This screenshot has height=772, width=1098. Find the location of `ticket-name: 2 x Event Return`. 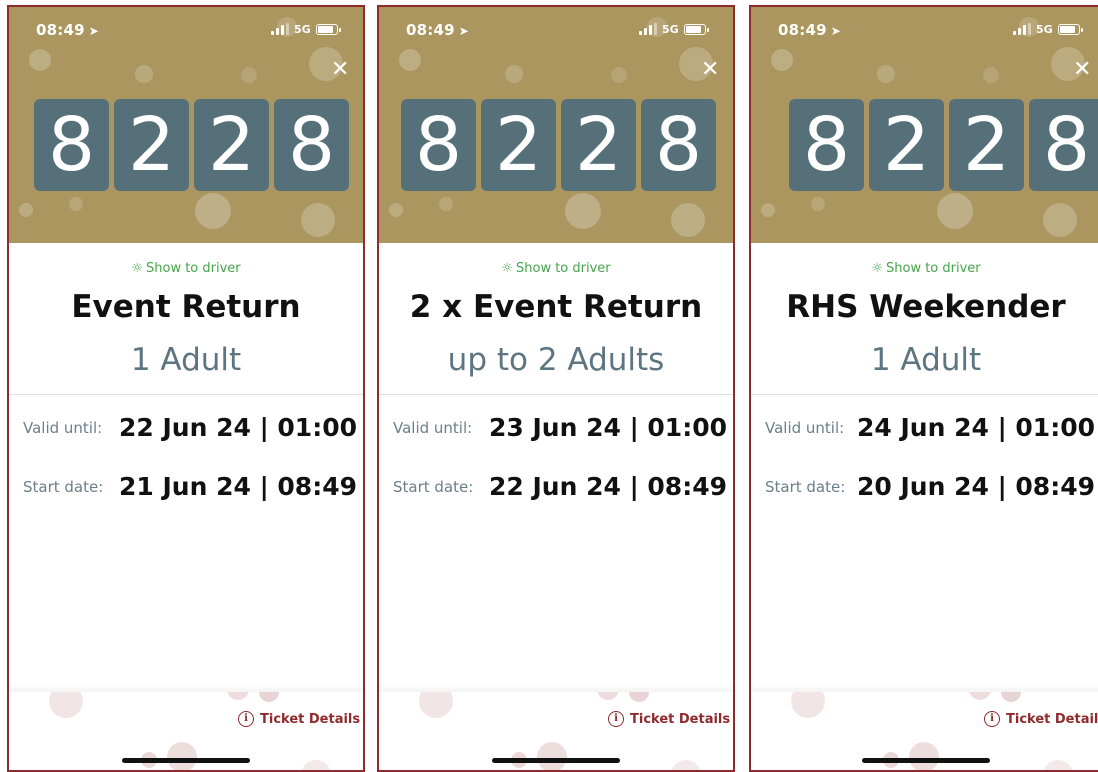

ticket-name: 2 x Event Return is located at coordinates (556, 307).